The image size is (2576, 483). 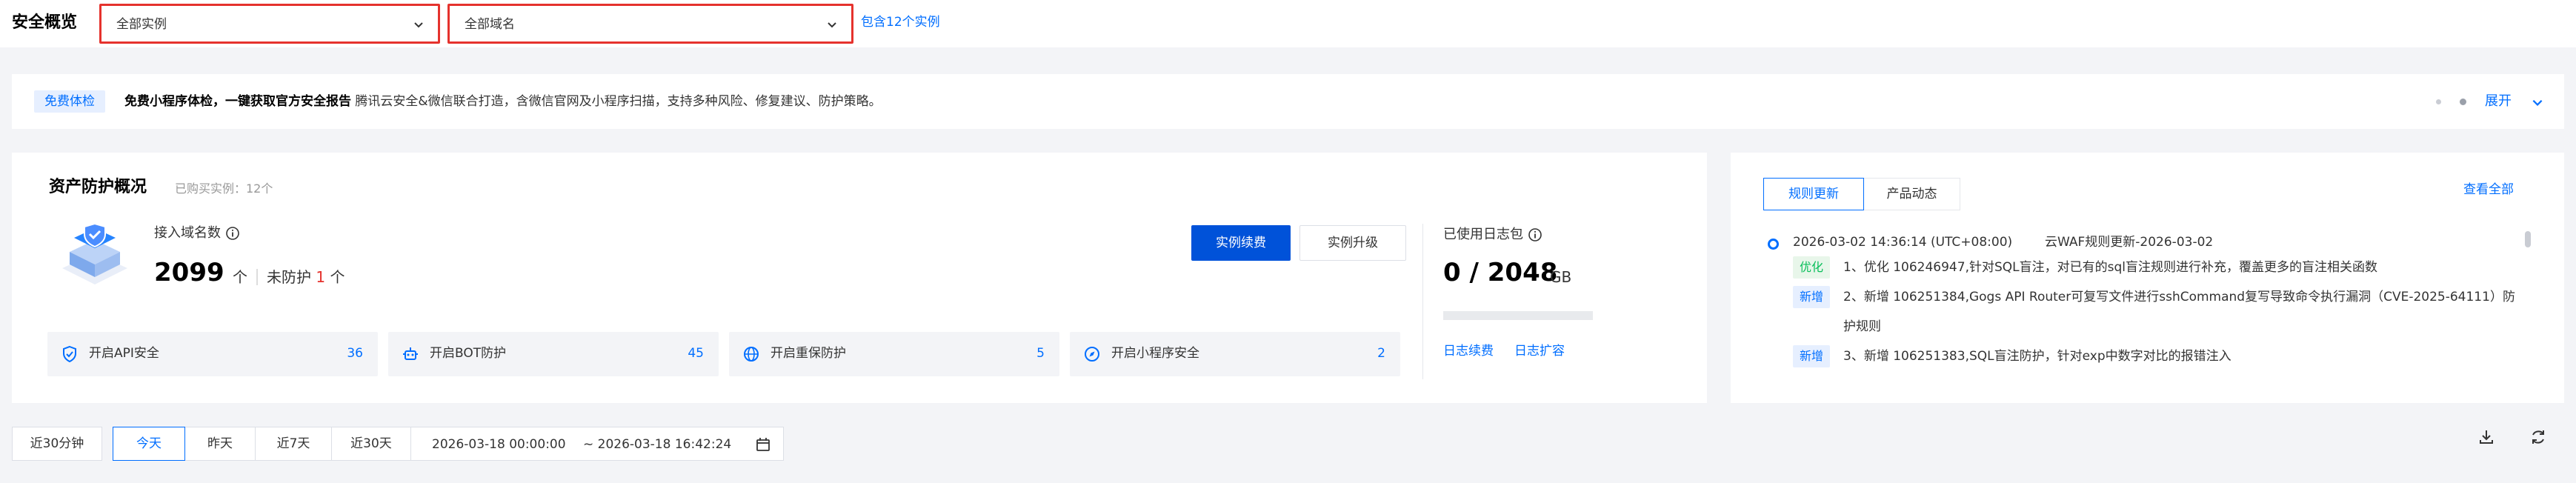 What do you see at coordinates (197, 234) in the screenshot?
I see `domain-count-label: 接入域名数` at bounding box center [197, 234].